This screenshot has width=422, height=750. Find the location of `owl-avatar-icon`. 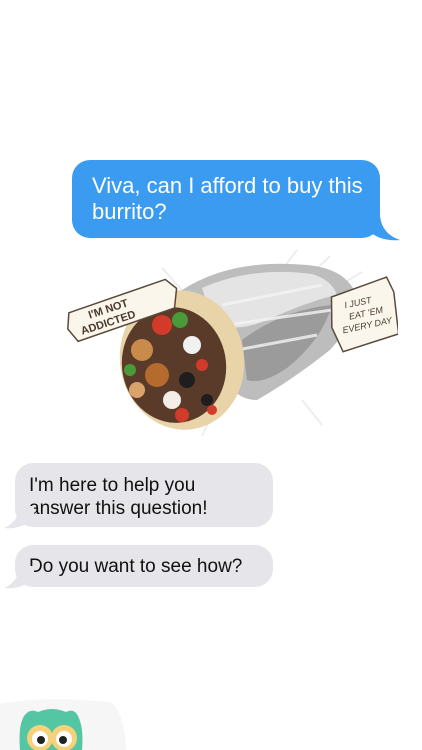

owl-avatar-icon is located at coordinates (64, 724).